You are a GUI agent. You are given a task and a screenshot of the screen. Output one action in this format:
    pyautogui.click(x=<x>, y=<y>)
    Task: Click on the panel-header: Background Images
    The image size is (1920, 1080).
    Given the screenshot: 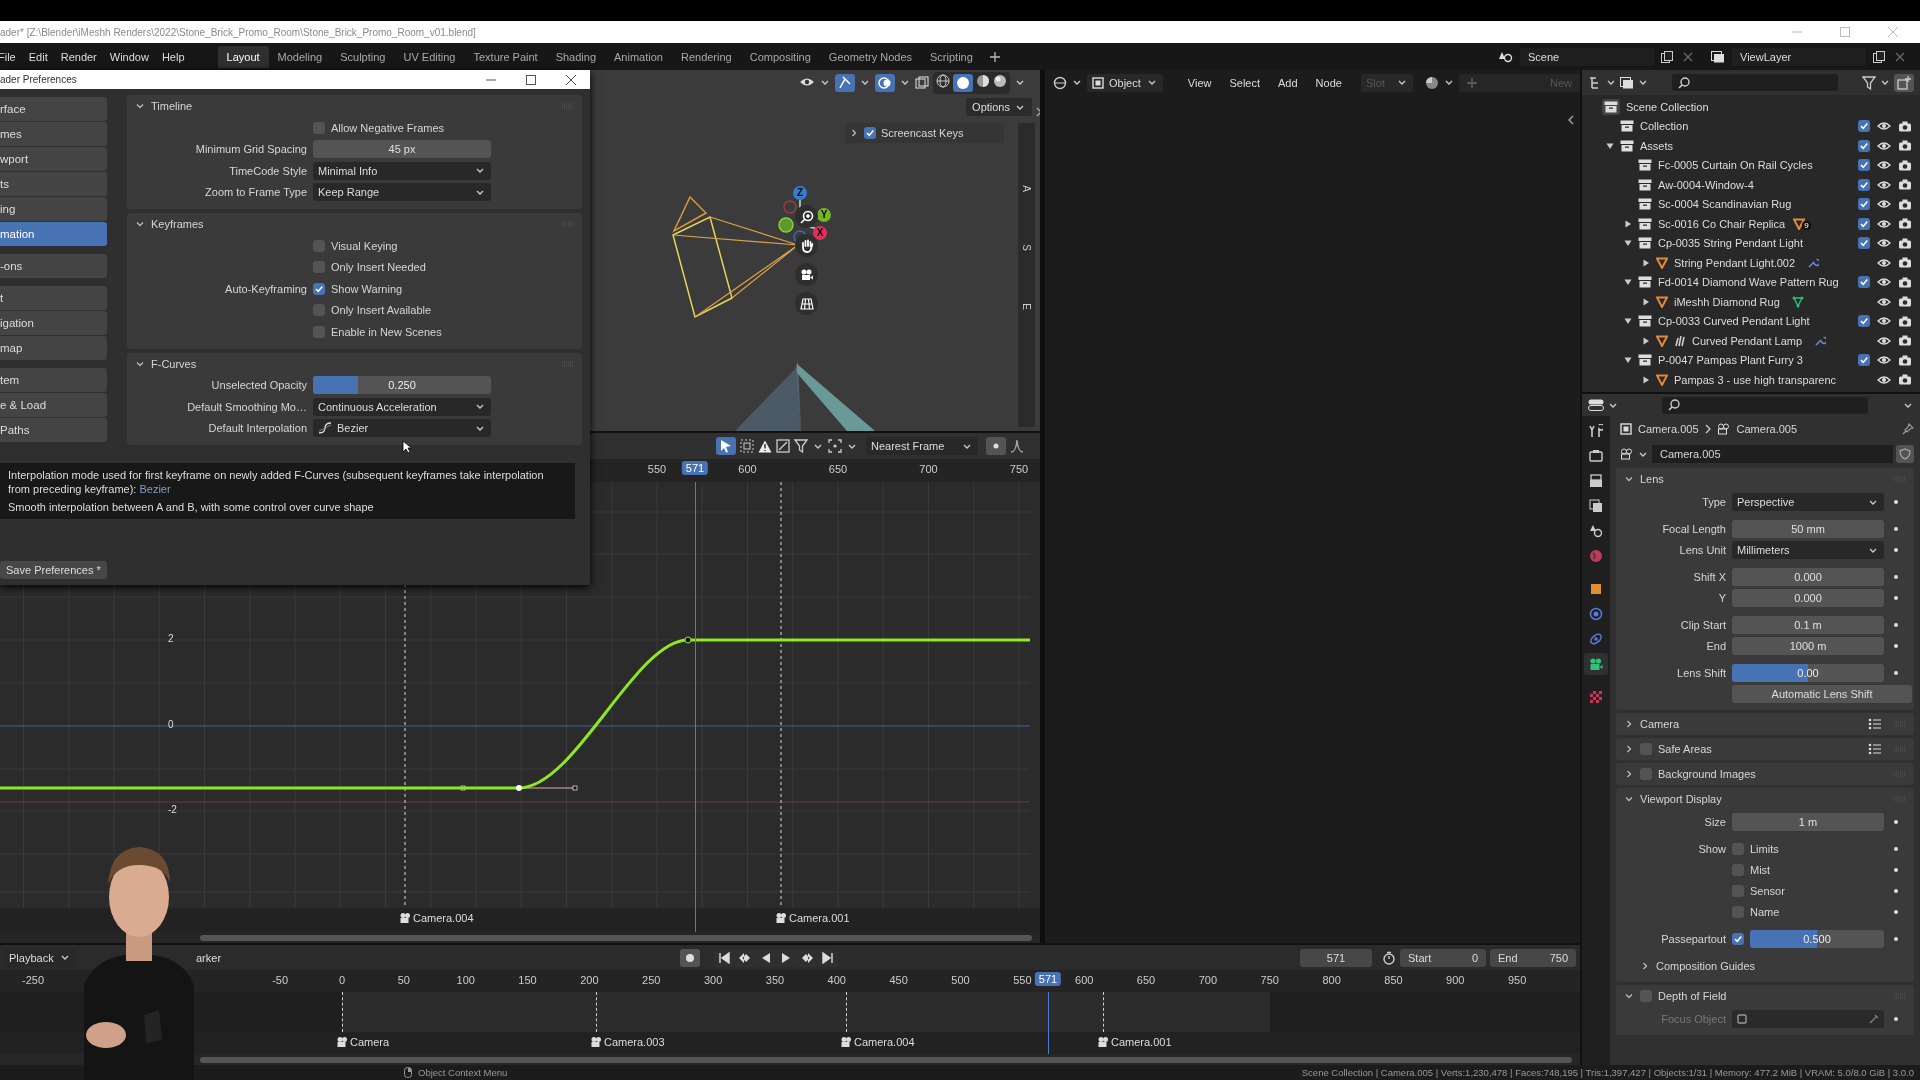 What is the action you would take?
    pyautogui.click(x=1765, y=774)
    